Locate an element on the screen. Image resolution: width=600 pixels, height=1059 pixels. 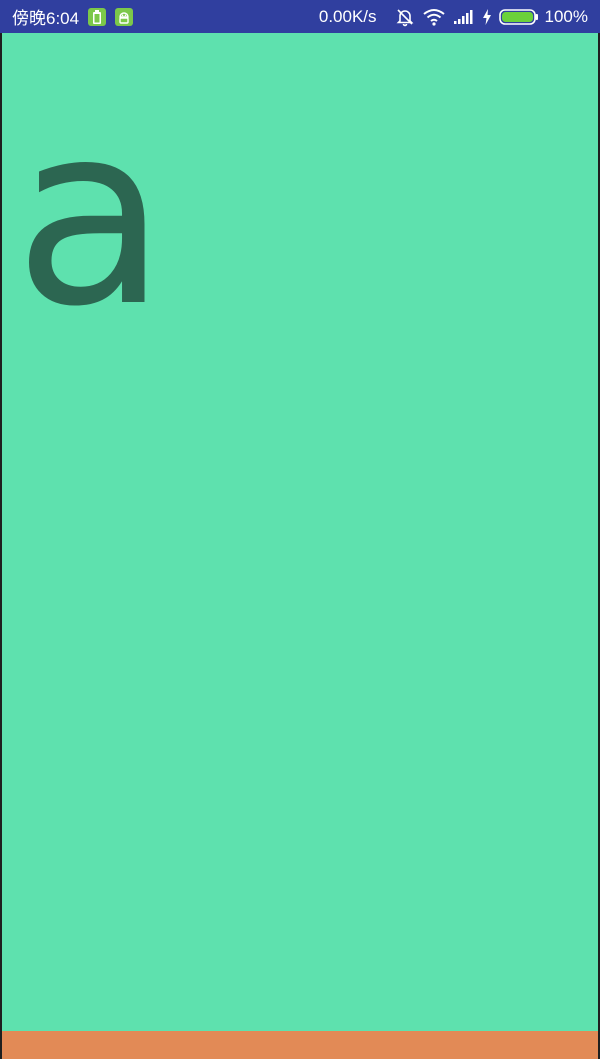
battery-level-fill is located at coordinates (517, 16).